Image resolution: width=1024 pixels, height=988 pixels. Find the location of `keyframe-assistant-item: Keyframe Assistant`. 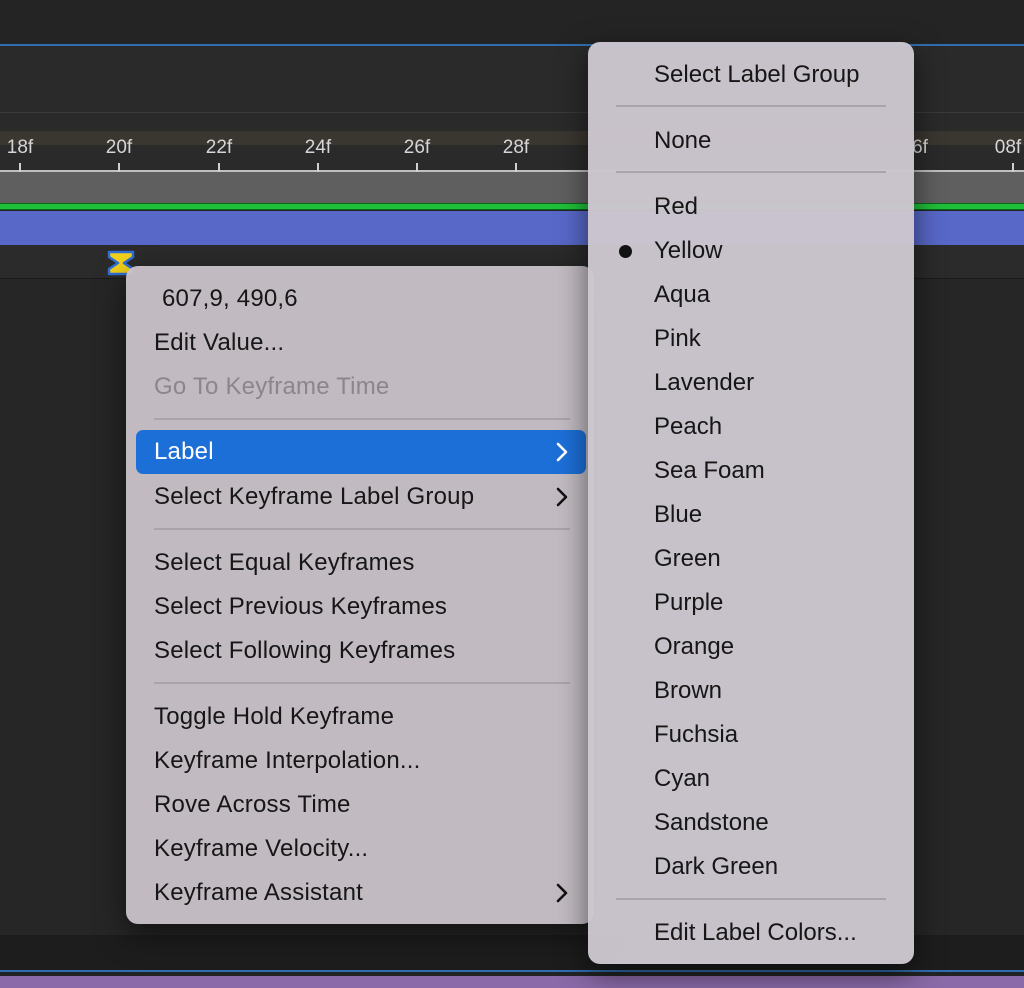

keyframe-assistant-item: Keyframe Assistant is located at coordinates (361, 893).